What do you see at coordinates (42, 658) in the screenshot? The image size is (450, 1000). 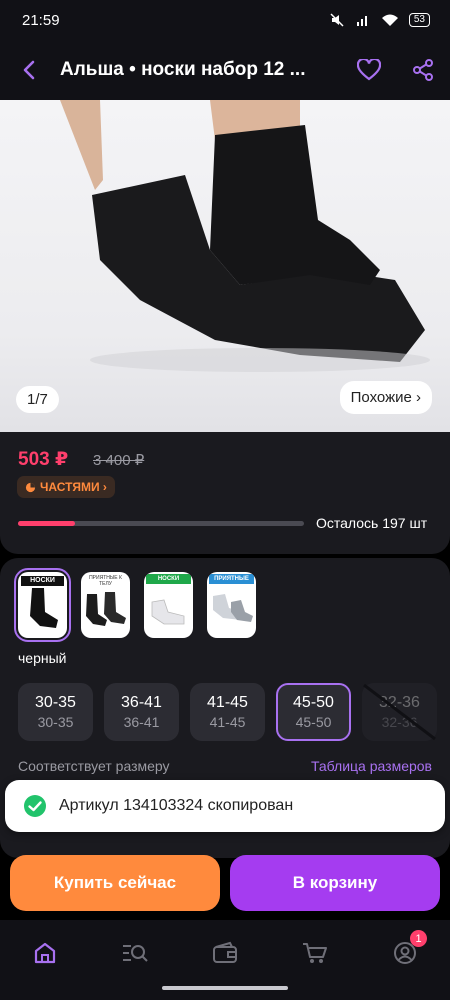 I see `color-label: черный` at bounding box center [42, 658].